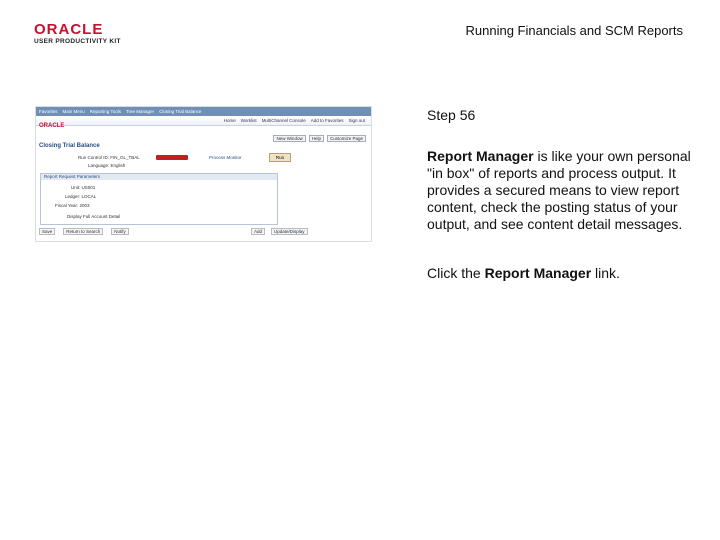 Image resolution: width=720 pixels, height=540 pixels. What do you see at coordinates (538, 273) in the screenshot?
I see `instruction-link: Report Manager` at bounding box center [538, 273].